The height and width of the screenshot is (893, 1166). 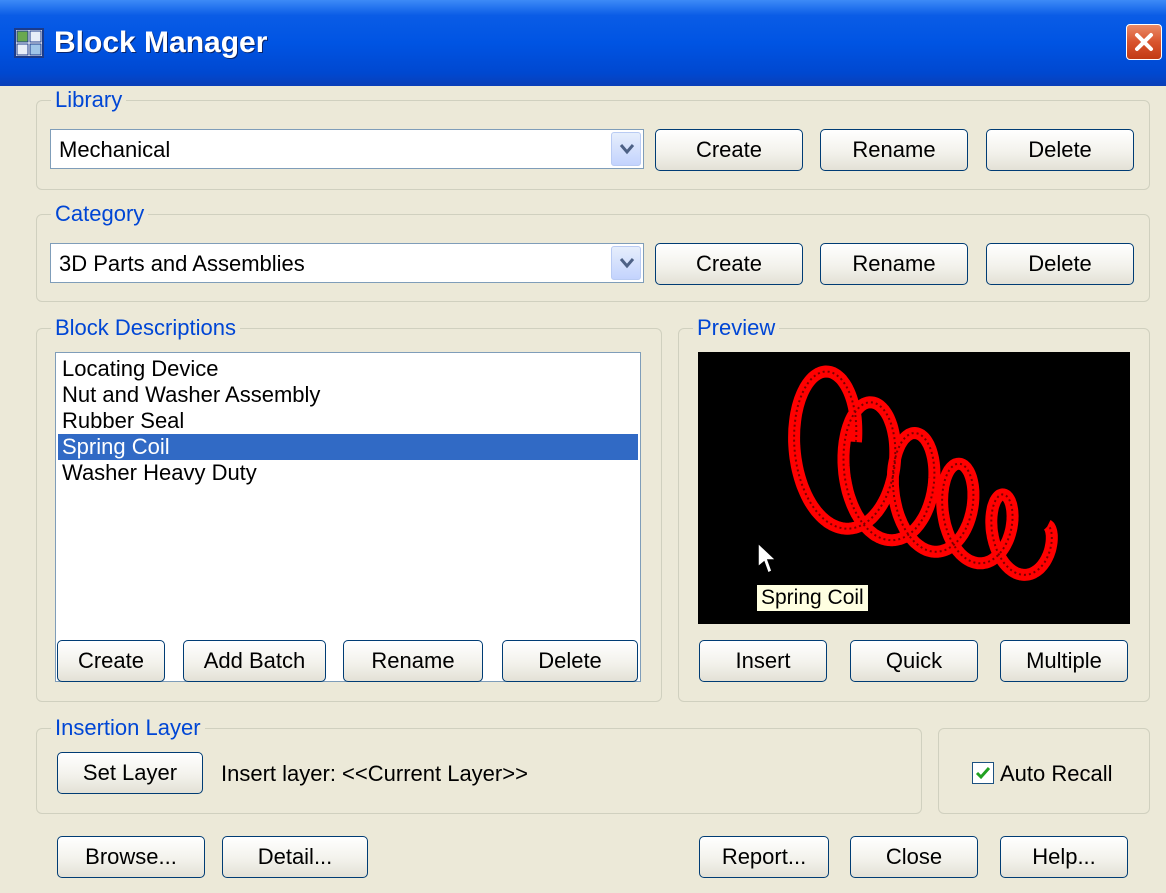 What do you see at coordinates (128, 728) in the screenshot?
I see `insertion-layer-legend: Insertion Layer` at bounding box center [128, 728].